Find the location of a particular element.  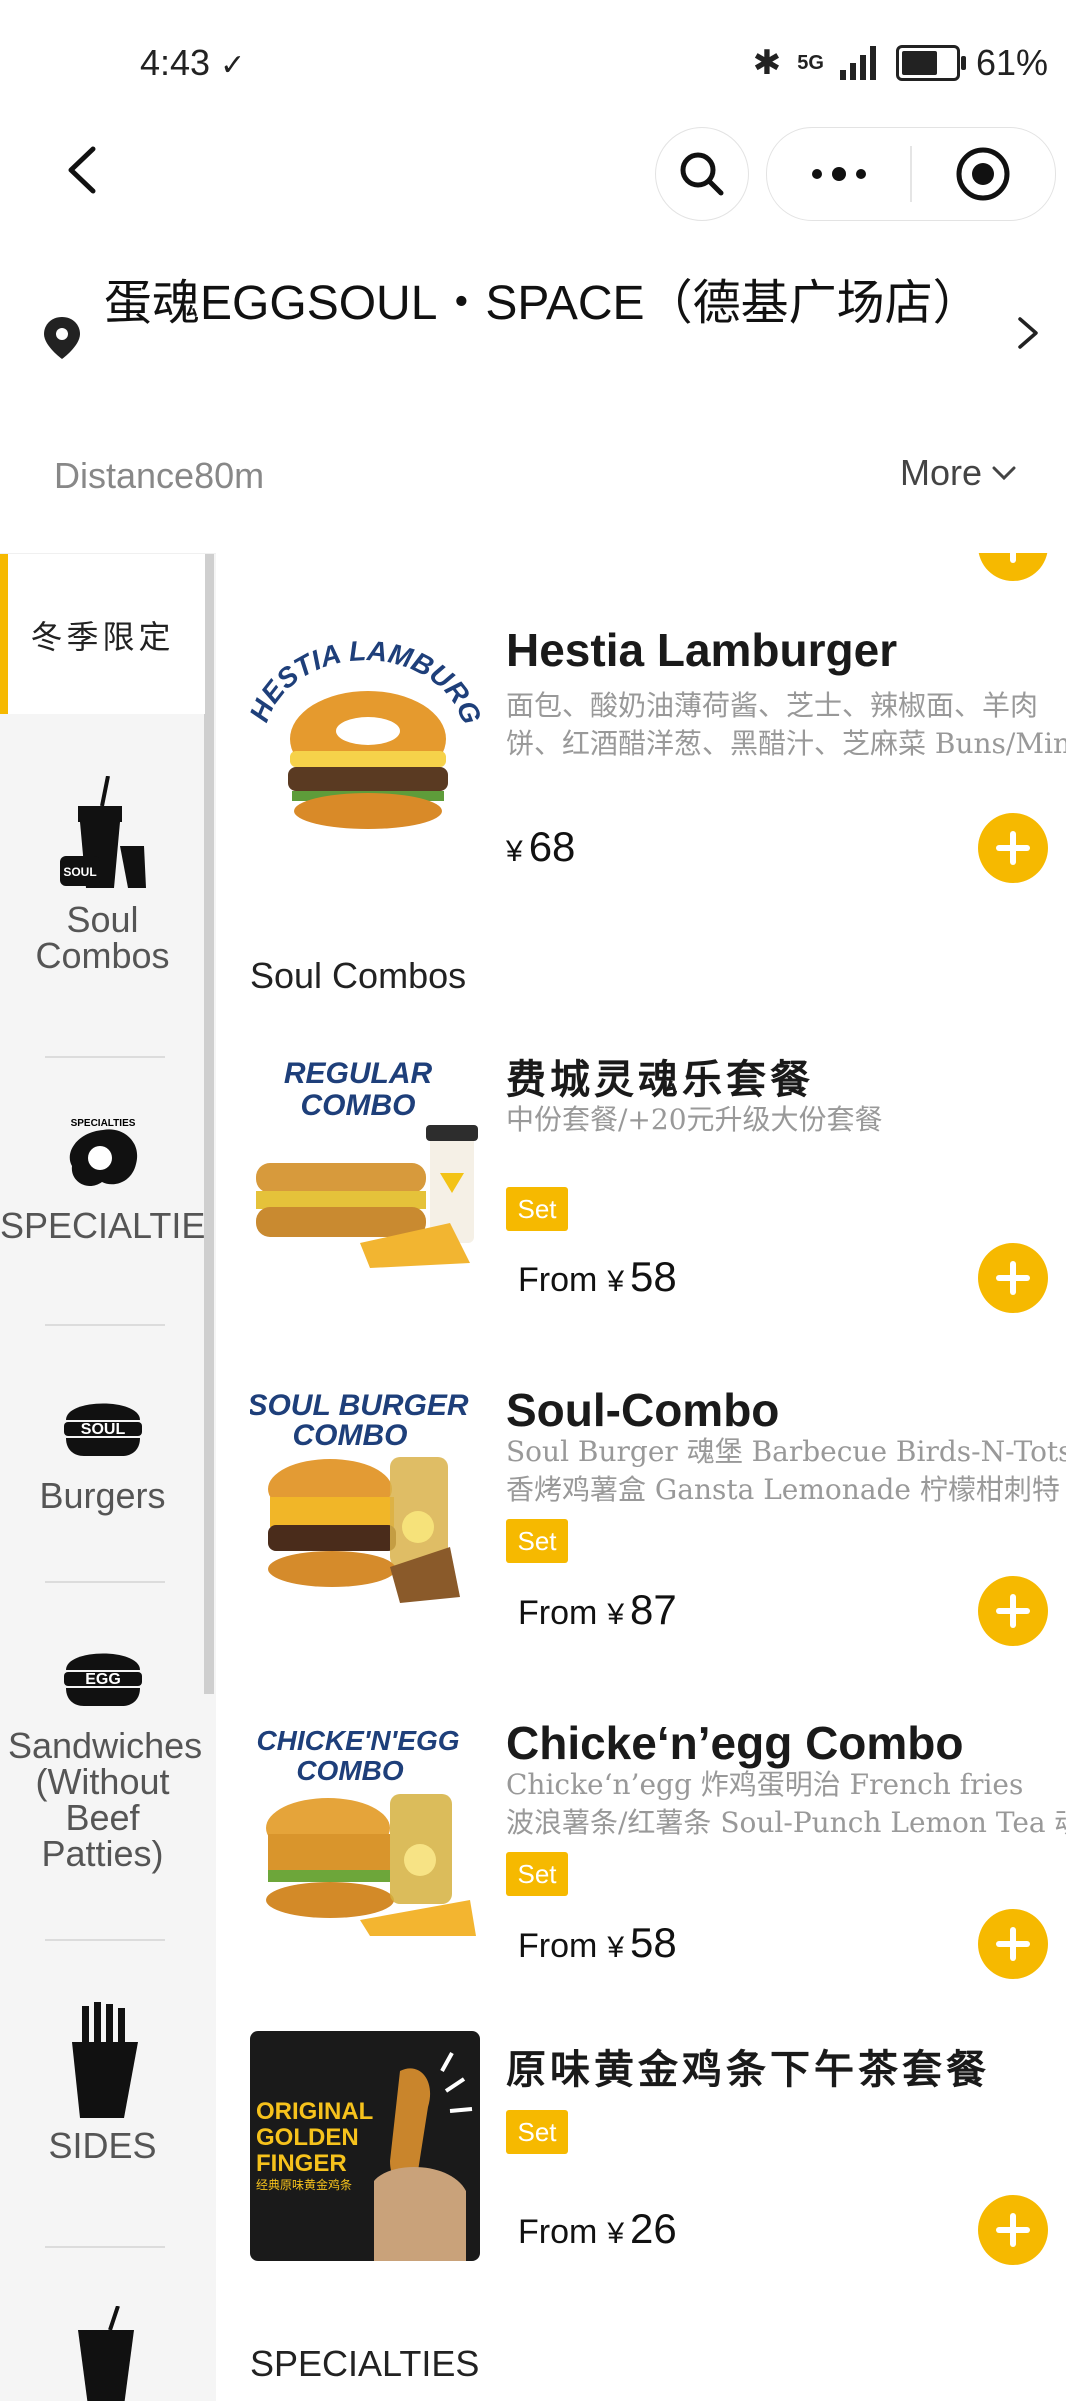

back-button is located at coordinates (82, 170).